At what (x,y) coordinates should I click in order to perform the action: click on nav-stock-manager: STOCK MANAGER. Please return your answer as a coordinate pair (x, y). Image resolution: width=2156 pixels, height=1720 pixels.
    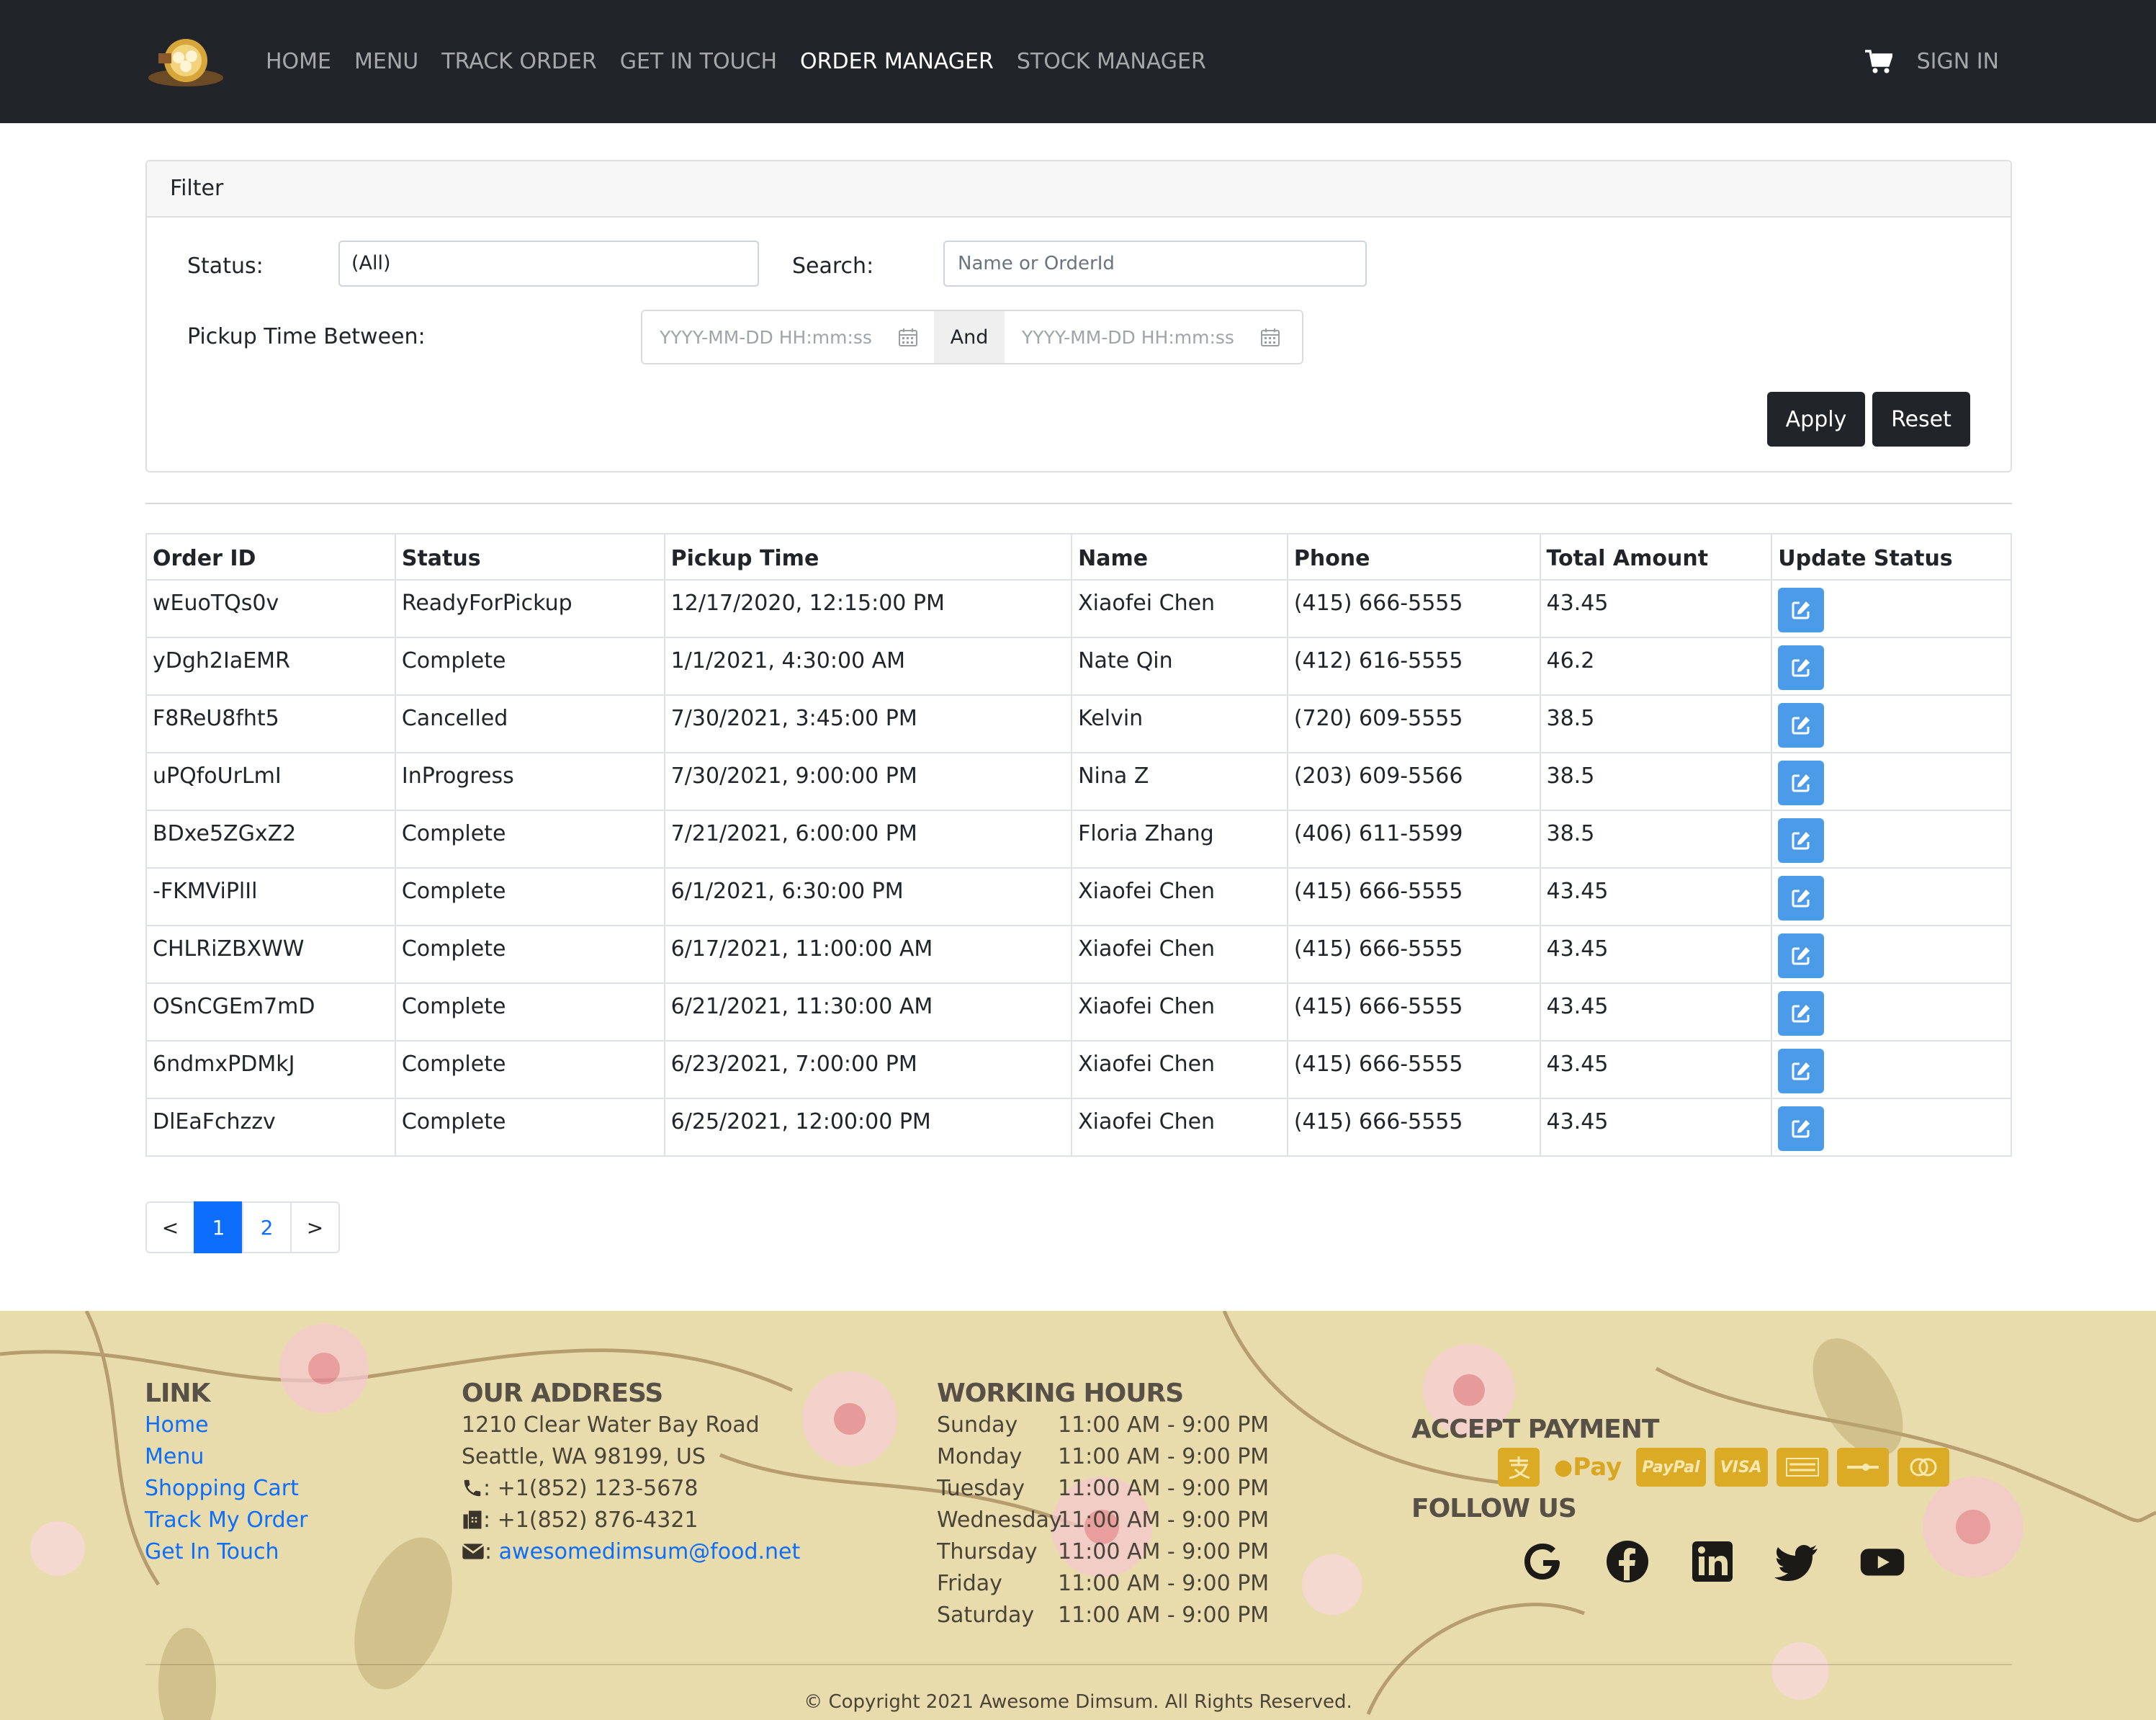
    Looking at the image, I should click on (1111, 61).